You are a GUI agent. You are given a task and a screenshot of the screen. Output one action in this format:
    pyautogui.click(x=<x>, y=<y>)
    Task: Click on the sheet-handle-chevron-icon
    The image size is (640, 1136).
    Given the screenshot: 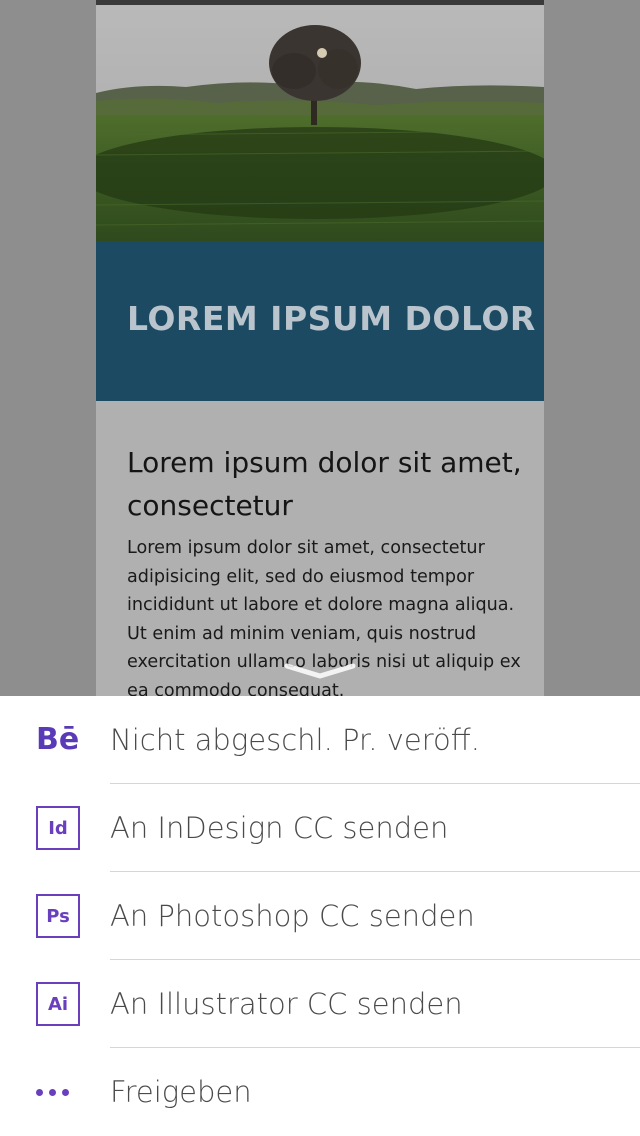 What is the action you would take?
    pyautogui.click(x=320, y=671)
    